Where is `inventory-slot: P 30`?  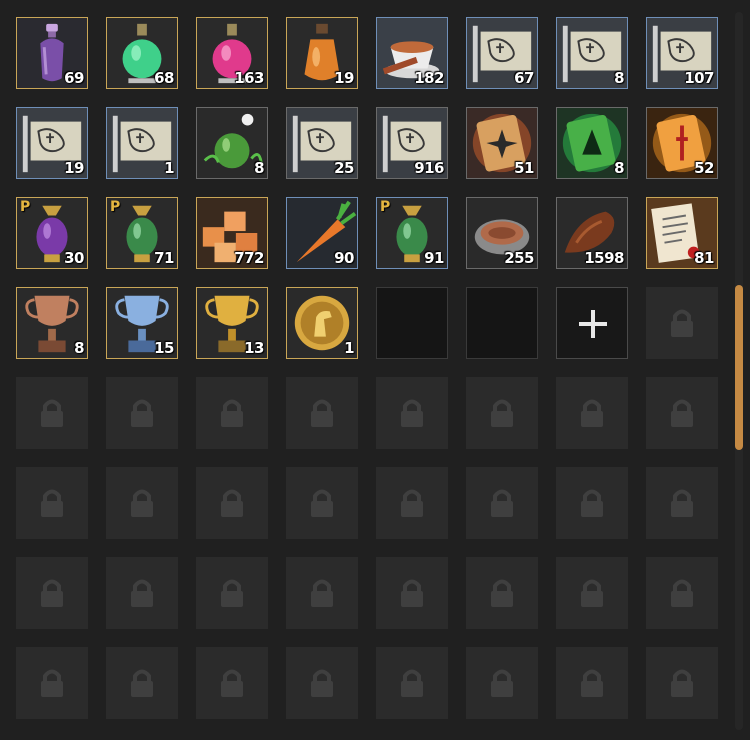
inventory-slot: P 30 is located at coordinates (52, 233).